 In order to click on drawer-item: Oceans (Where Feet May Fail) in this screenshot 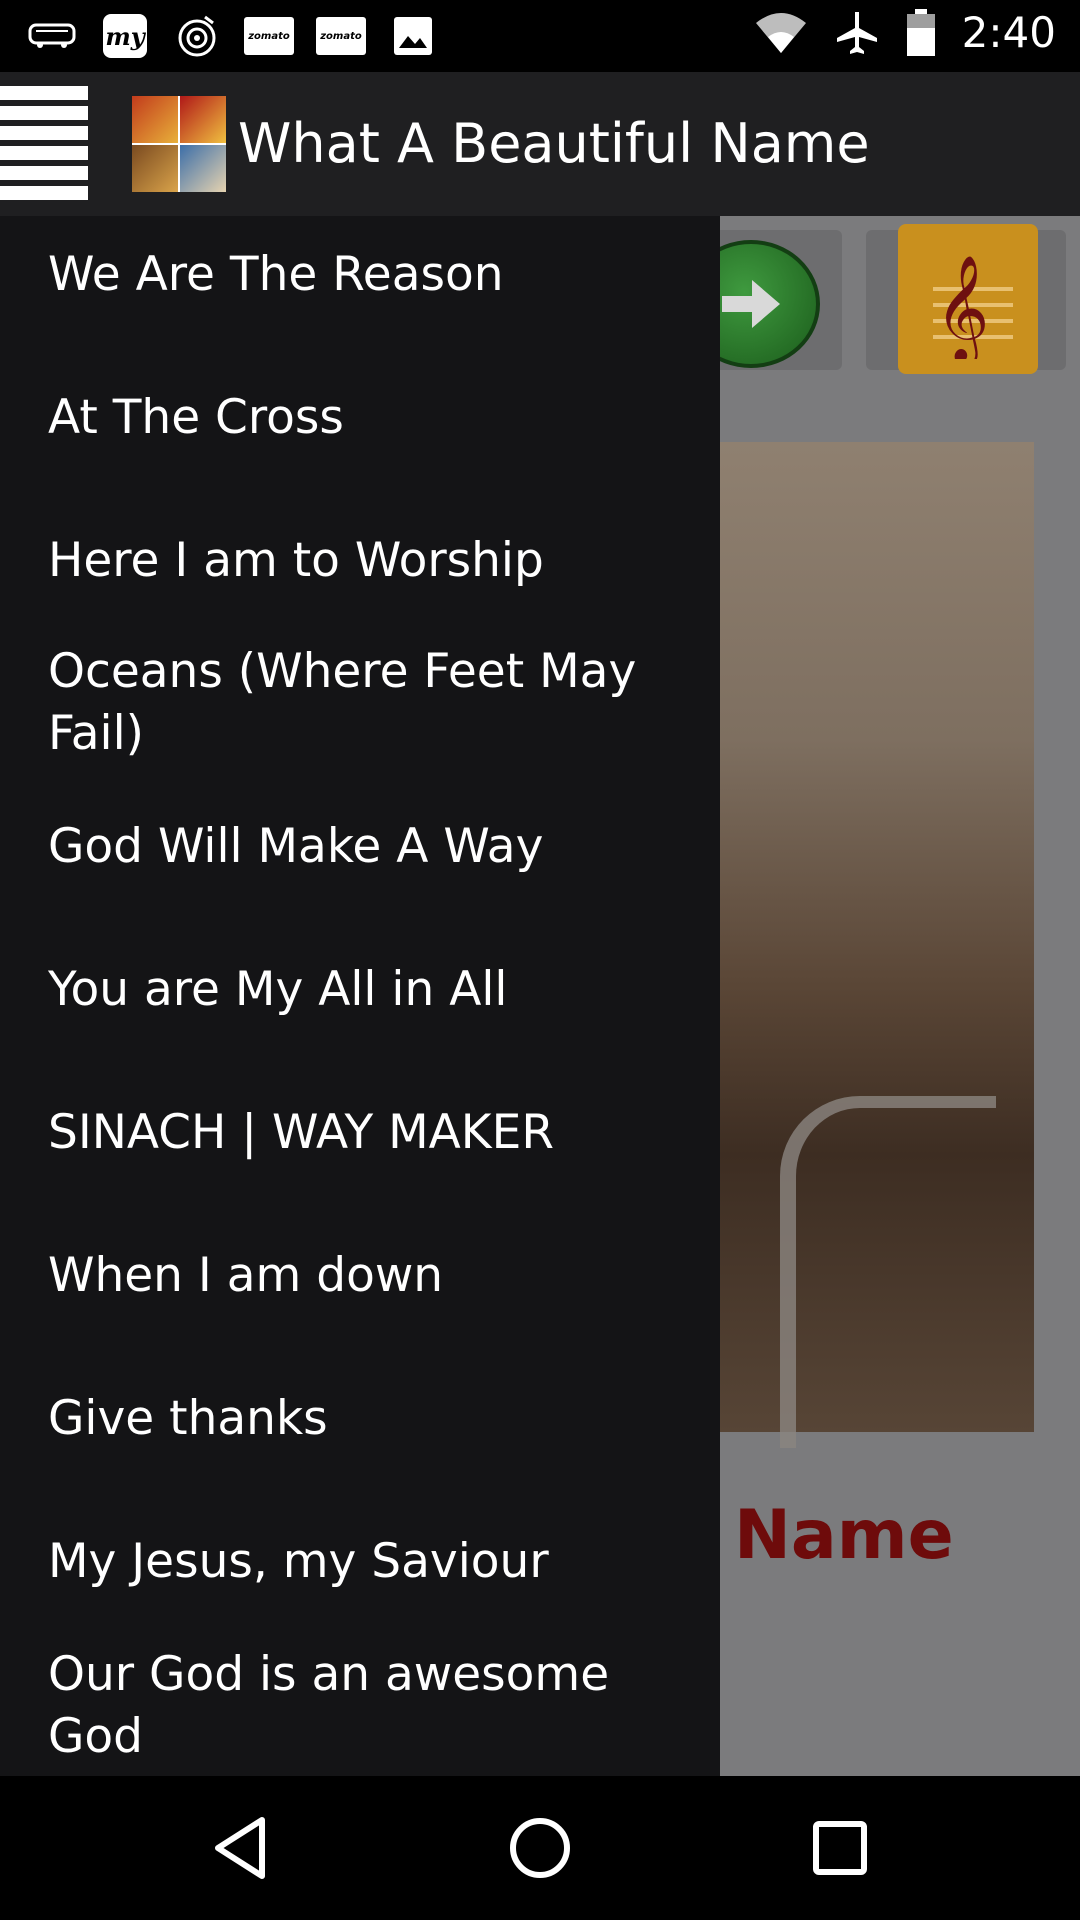, I will do `click(358, 703)`.